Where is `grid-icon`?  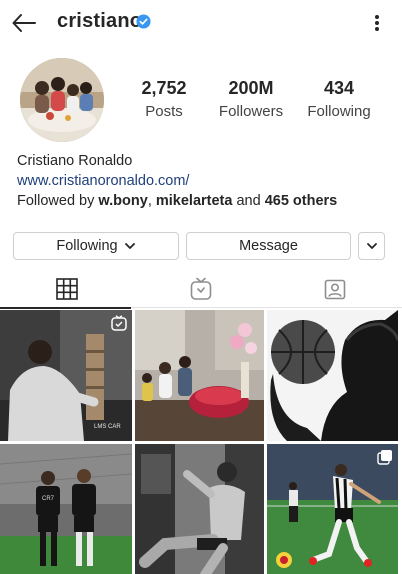
grid-icon is located at coordinates (67, 289).